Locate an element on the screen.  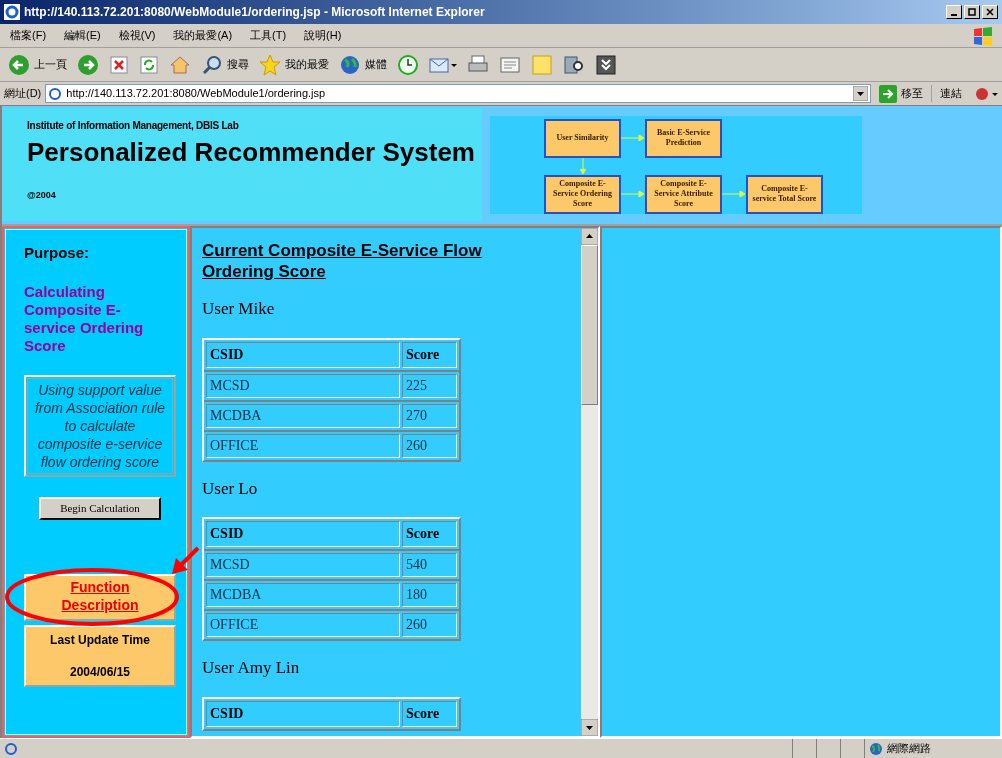
chevron-box-icon is located at coordinates (606, 64).